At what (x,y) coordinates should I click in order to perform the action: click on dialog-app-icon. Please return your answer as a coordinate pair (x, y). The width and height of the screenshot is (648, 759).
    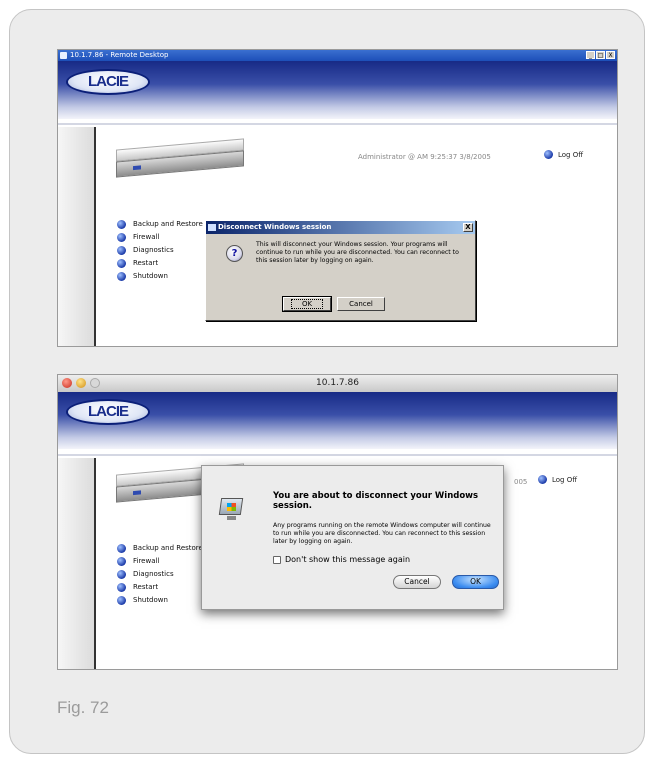
    Looking at the image, I should click on (212, 227).